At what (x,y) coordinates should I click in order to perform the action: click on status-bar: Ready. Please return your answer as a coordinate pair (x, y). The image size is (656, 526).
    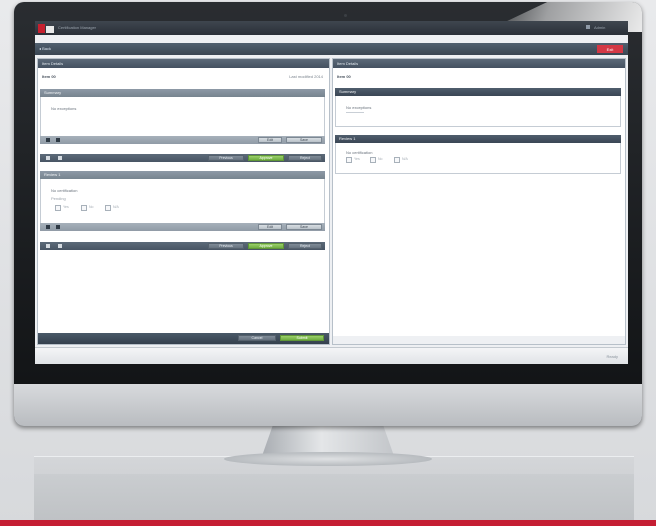
    Looking at the image, I should click on (331, 355).